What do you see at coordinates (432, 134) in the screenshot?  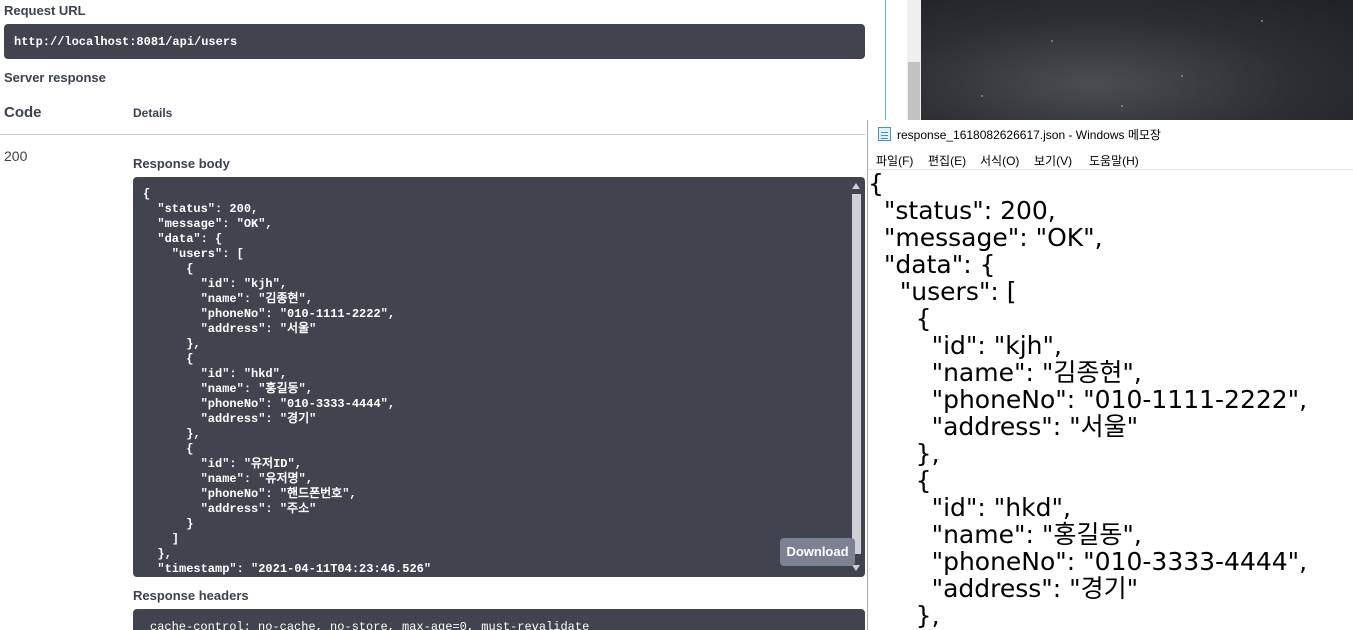 I see `header-divider` at bounding box center [432, 134].